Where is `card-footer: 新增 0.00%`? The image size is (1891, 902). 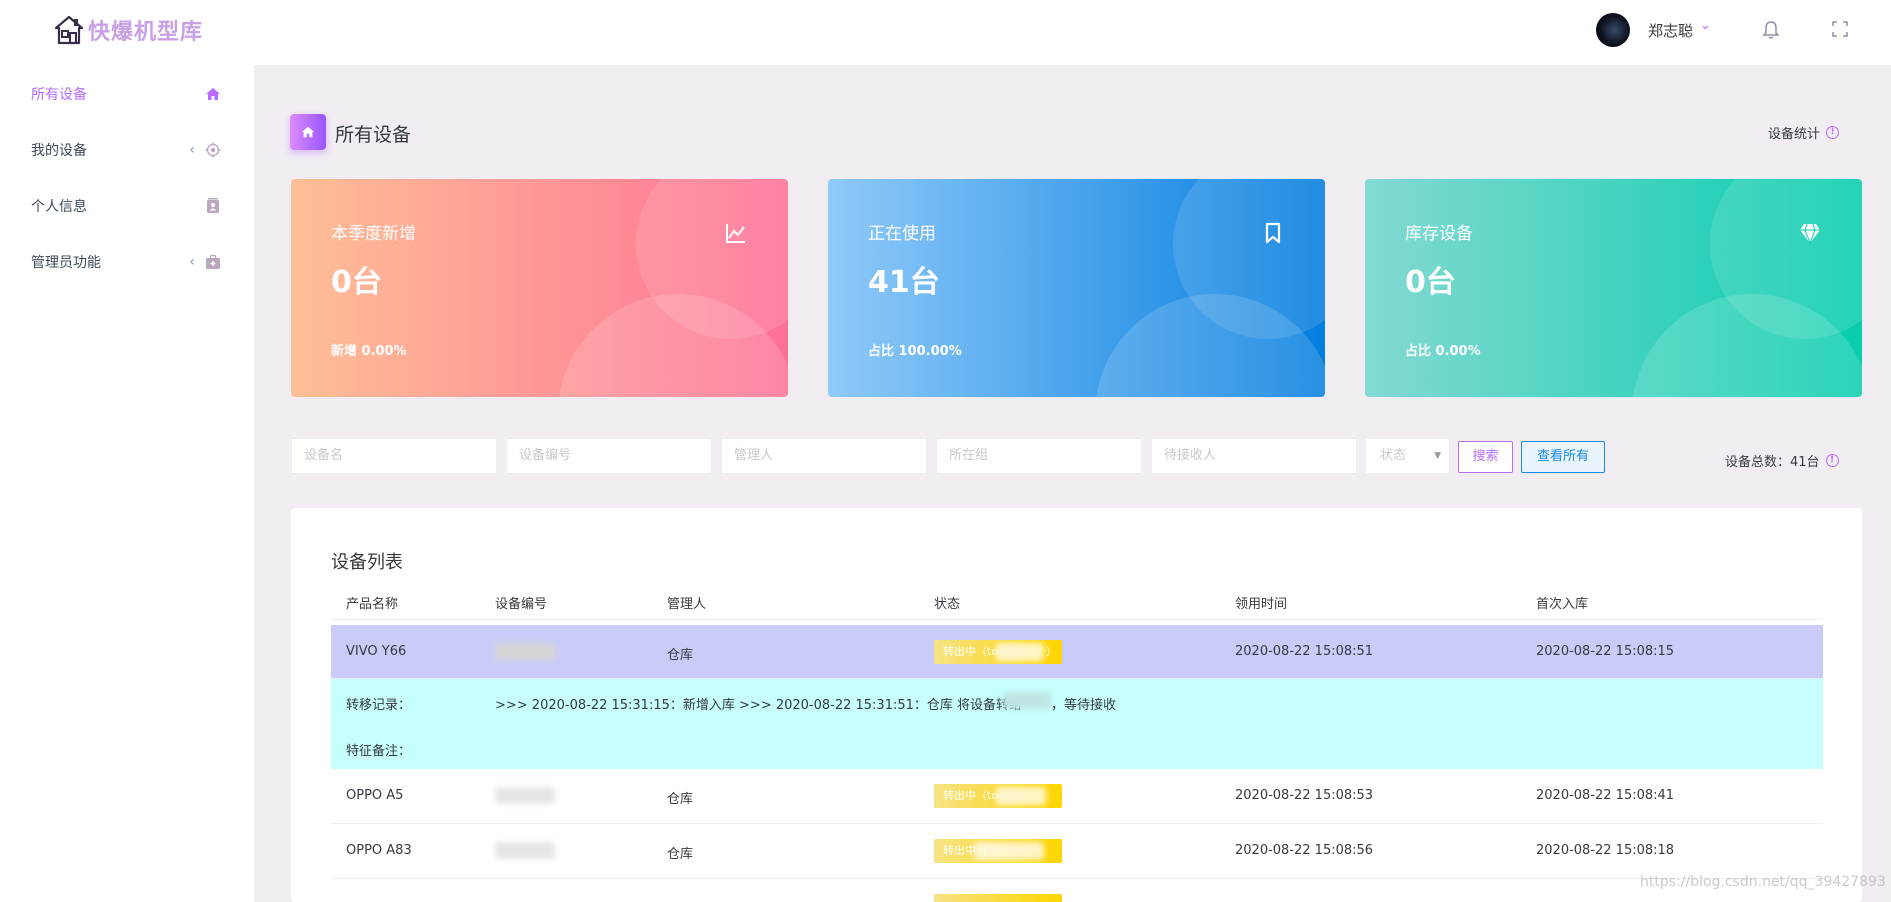 card-footer: 新增 0.00% is located at coordinates (369, 351).